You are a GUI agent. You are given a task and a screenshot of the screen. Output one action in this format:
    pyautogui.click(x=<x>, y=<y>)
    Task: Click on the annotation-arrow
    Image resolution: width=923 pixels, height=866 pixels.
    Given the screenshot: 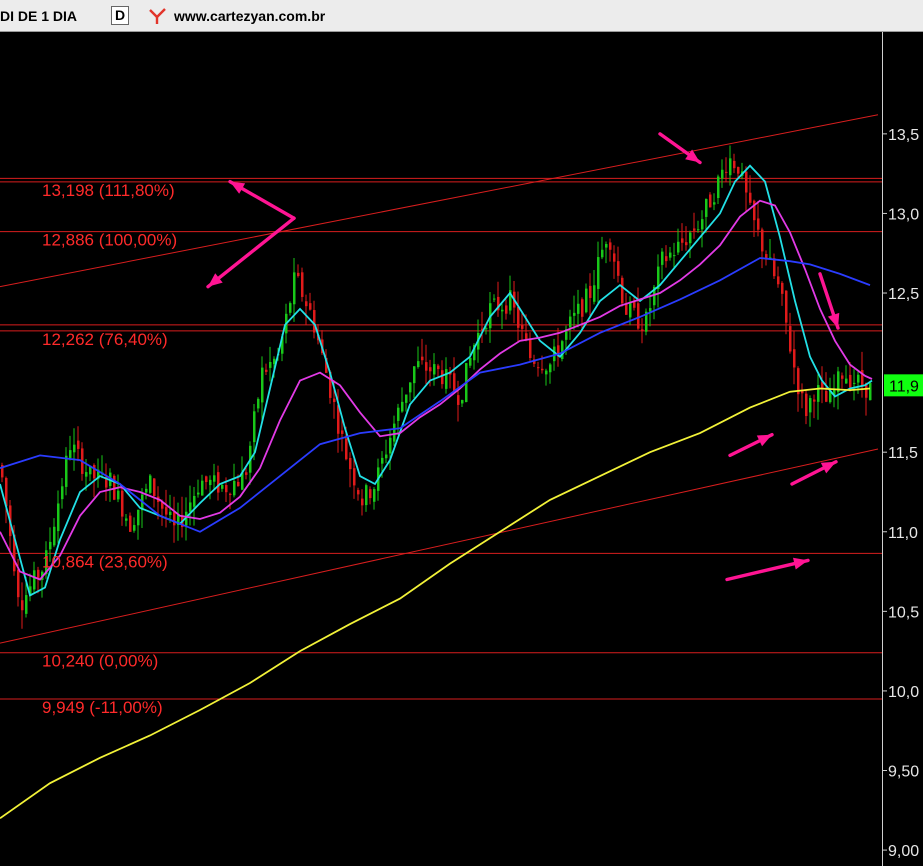 What is the action you would take?
    pyautogui.click(x=251, y=252)
    